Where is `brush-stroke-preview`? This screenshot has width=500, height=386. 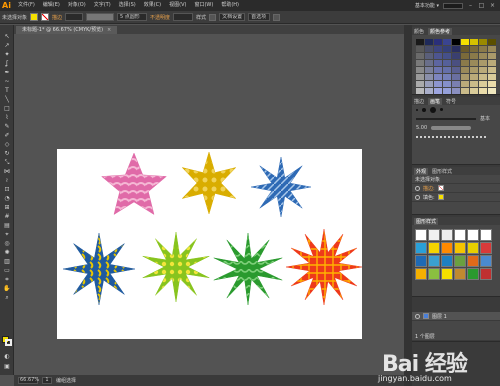
brush-stroke-preview is located at coordinates (446, 118).